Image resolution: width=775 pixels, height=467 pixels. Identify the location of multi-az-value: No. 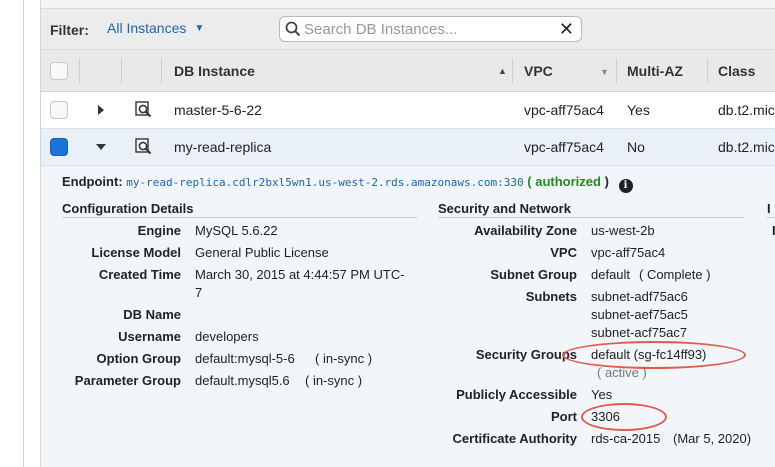
(636, 147).